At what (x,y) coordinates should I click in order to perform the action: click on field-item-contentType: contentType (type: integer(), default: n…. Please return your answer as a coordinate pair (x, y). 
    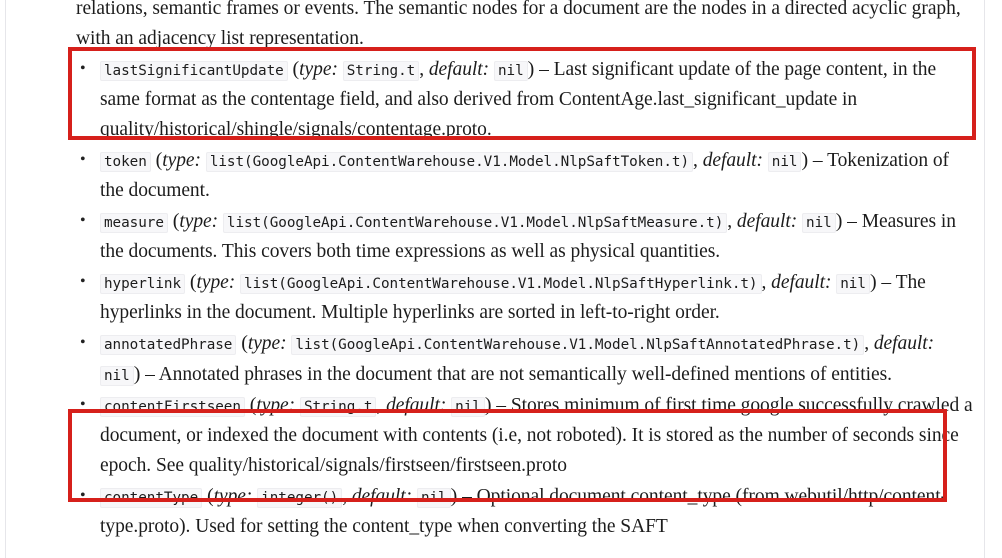
    Looking at the image, I should click on (525, 511).